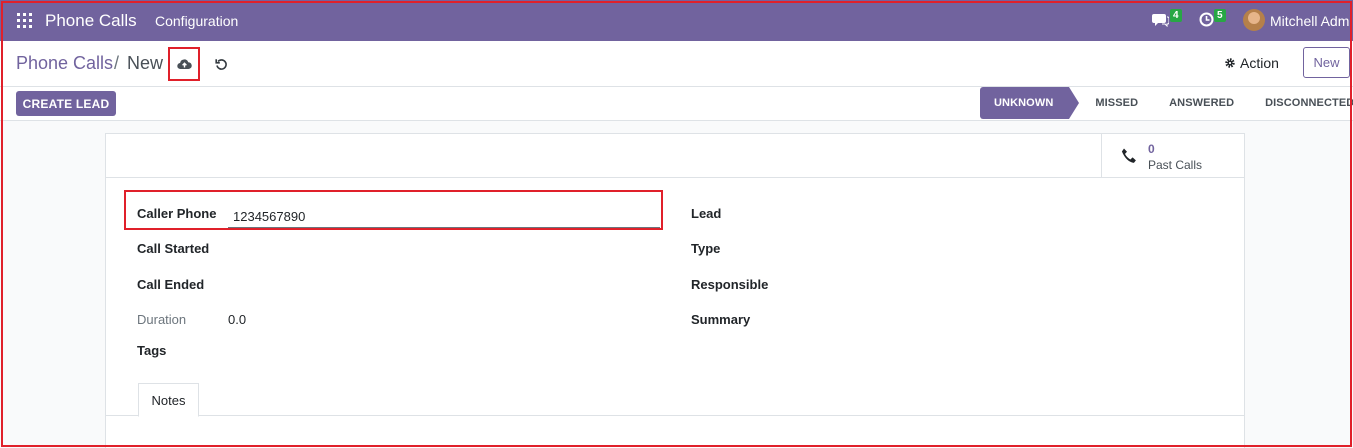  I want to click on lead-label: Lead, so click(706, 213).